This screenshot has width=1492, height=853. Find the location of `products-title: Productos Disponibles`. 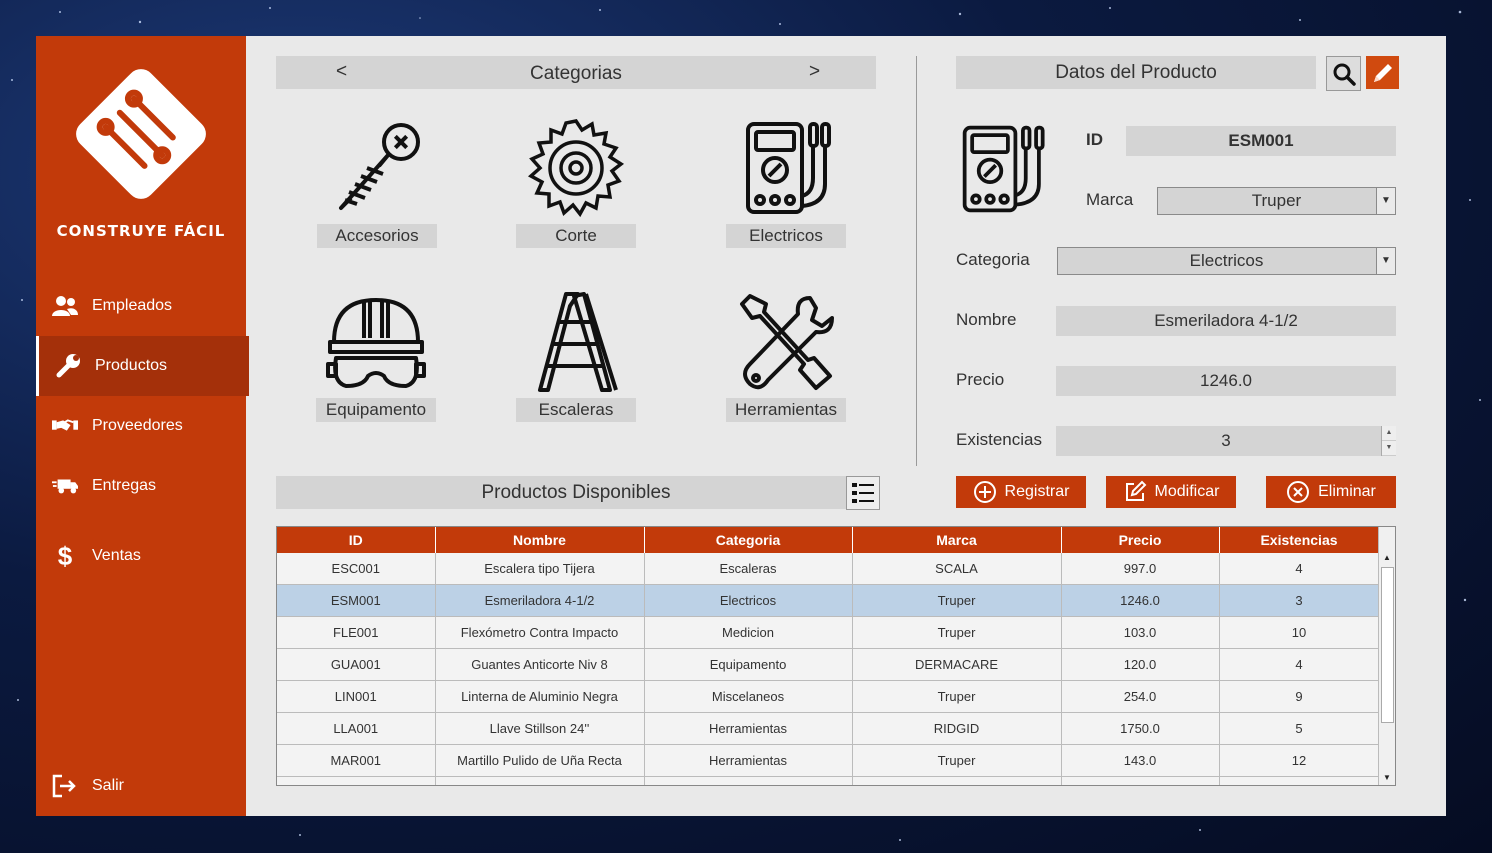

products-title: Productos Disponibles is located at coordinates (576, 492).